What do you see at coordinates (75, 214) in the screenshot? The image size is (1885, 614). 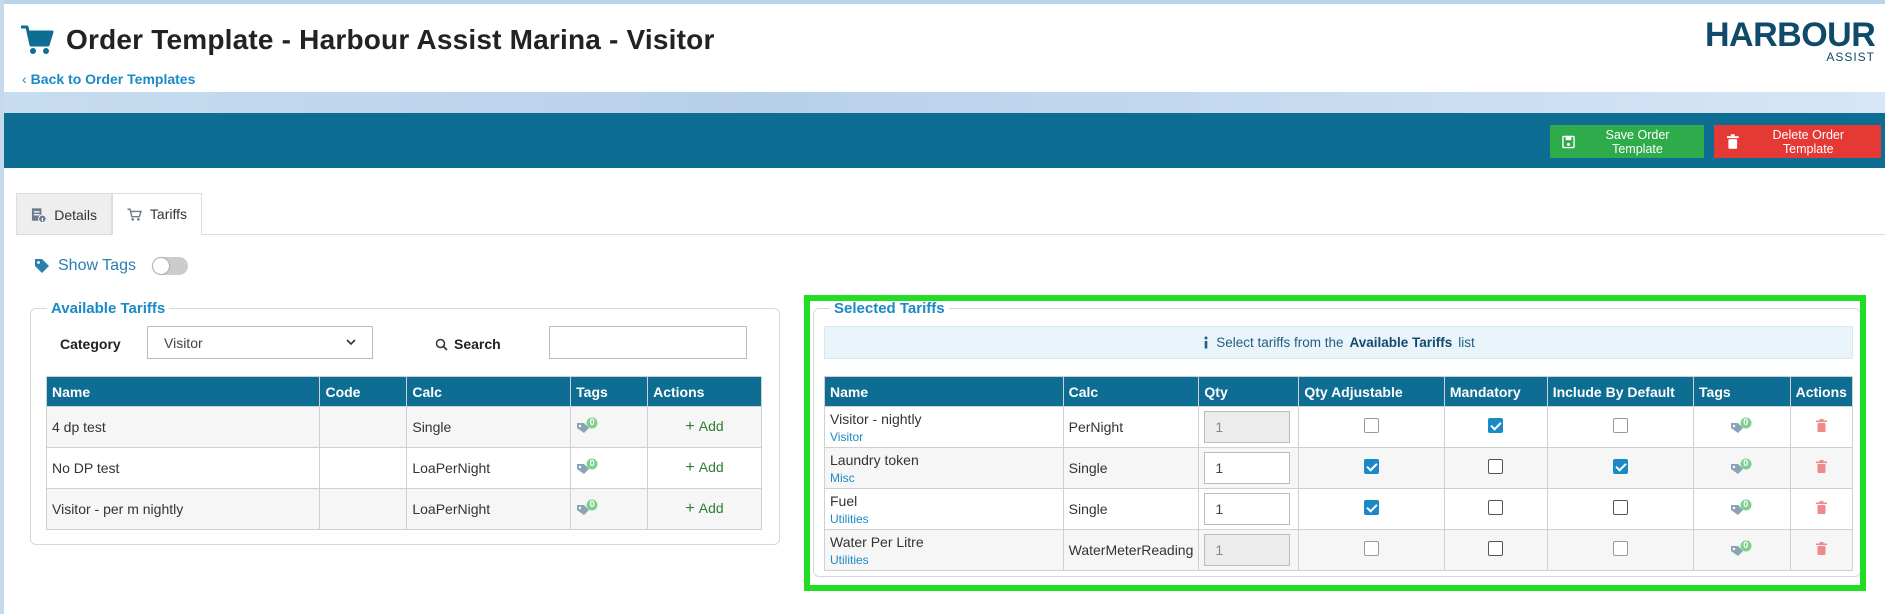 I see `tab-details-label: Details` at bounding box center [75, 214].